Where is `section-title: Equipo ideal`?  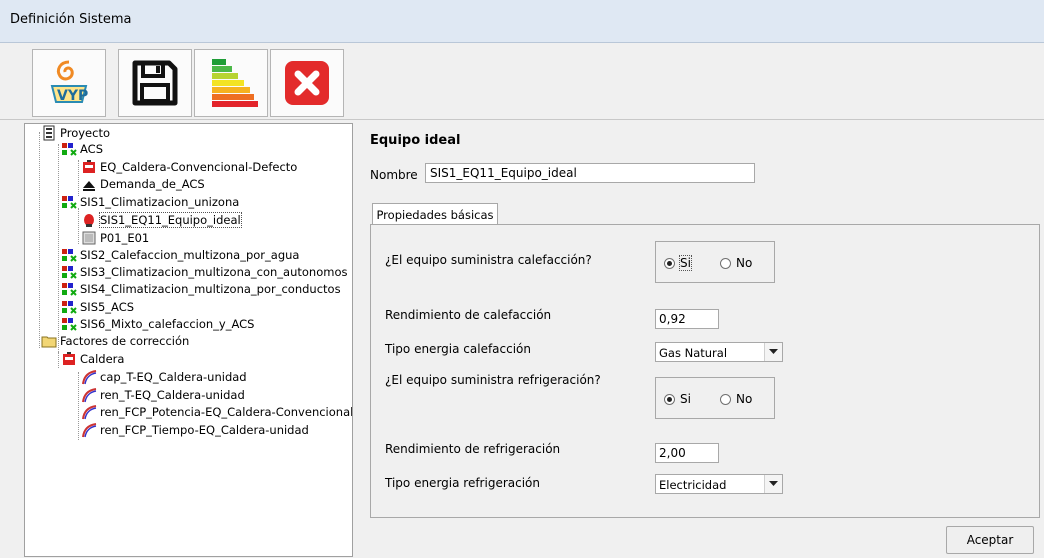
section-title: Equipo ideal is located at coordinates (415, 140).